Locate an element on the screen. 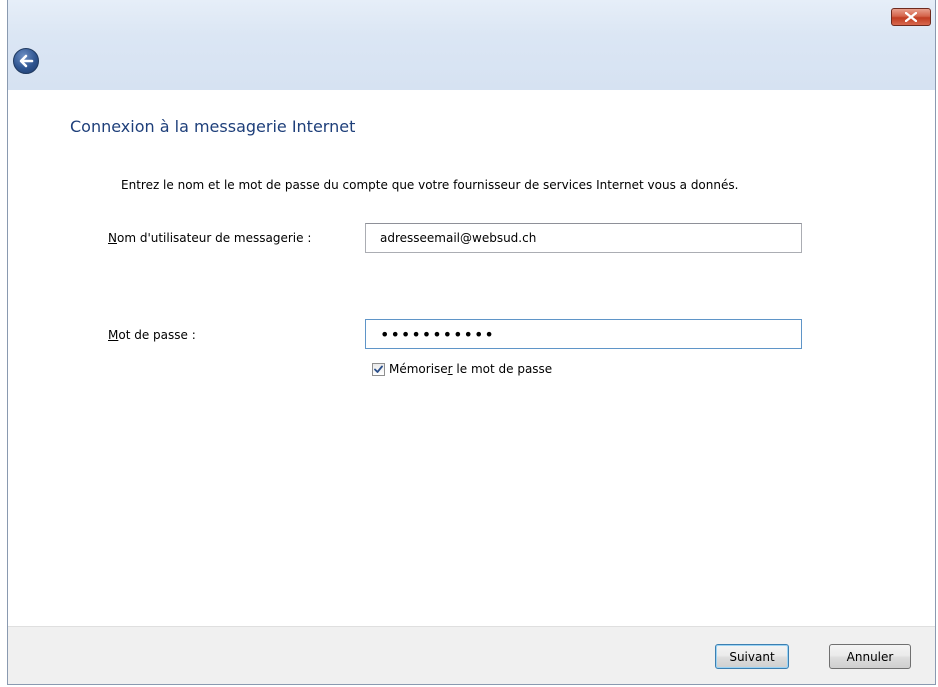 Image resolution: width=938 pixels, height=687 pixels. password-label-text: ot de passe : is located at coordinates (157, 335).